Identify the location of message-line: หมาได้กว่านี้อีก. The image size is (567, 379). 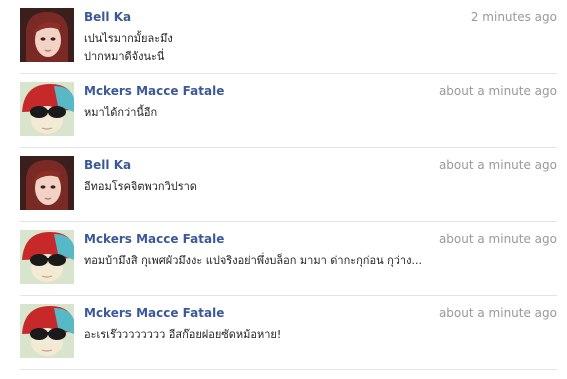
(121, 112).